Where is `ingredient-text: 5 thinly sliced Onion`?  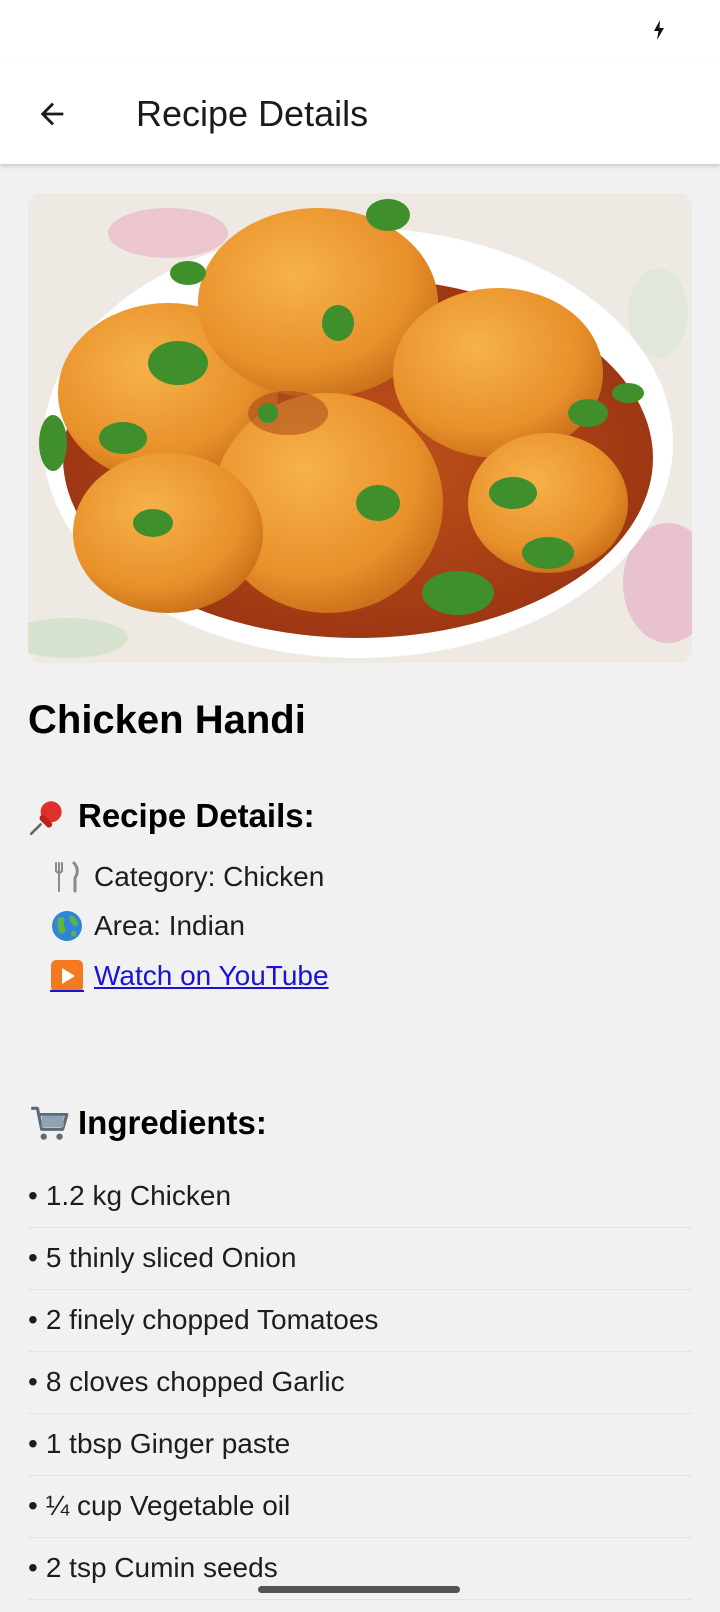
ingredient-text: 5 thinly sliced Onion is located at coordinates (171, 1257).